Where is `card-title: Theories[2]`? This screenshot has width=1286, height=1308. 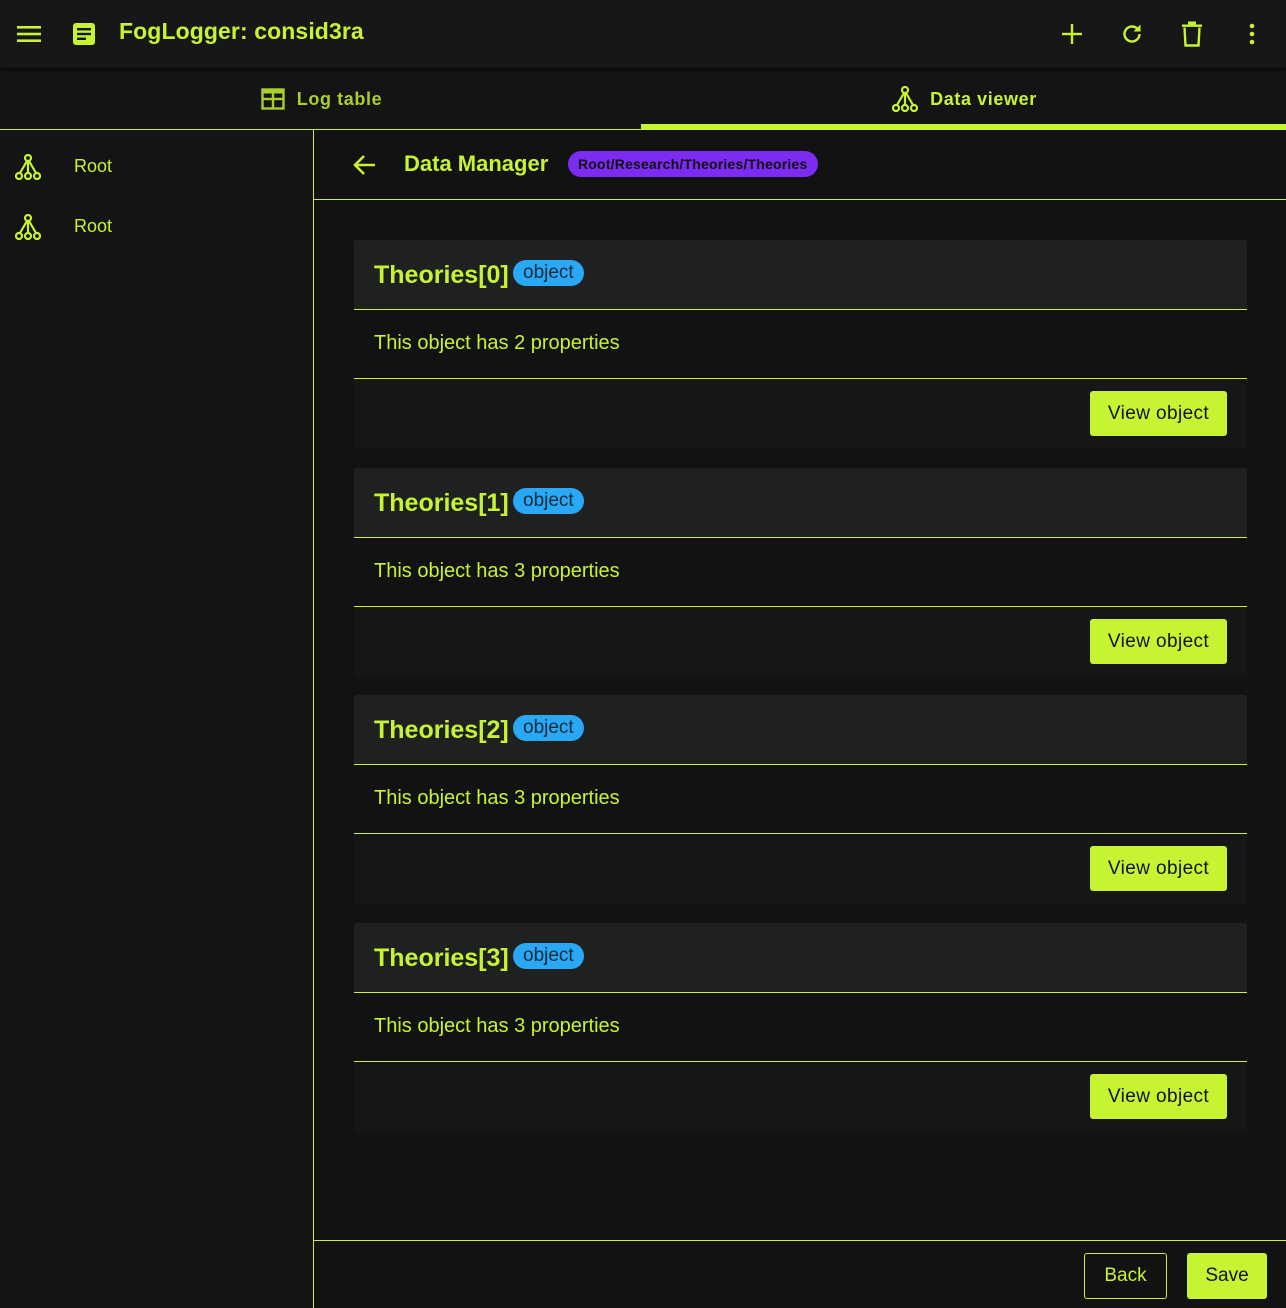
card-title: Theories[2] is located at coordinates (441, 730).